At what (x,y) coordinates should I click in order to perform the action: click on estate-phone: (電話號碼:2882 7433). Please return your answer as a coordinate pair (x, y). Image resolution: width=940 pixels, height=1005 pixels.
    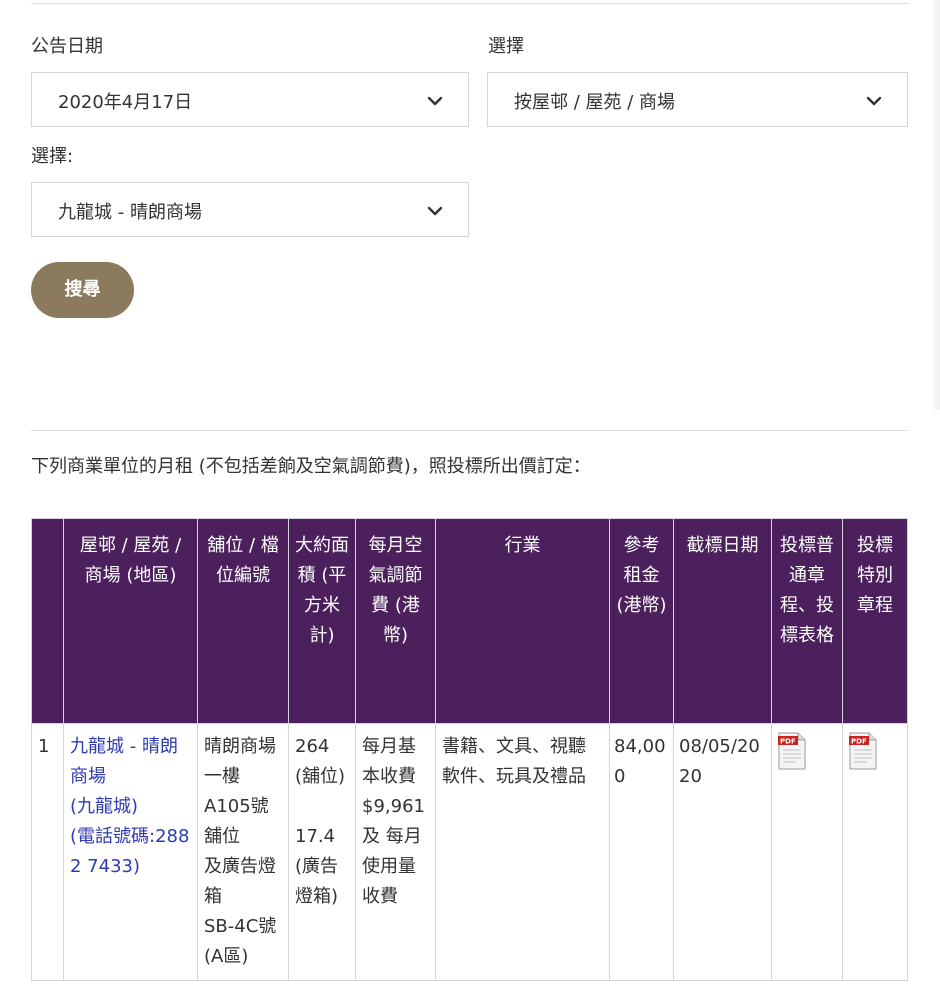
    Looking at the image, I should click on (130, 851).